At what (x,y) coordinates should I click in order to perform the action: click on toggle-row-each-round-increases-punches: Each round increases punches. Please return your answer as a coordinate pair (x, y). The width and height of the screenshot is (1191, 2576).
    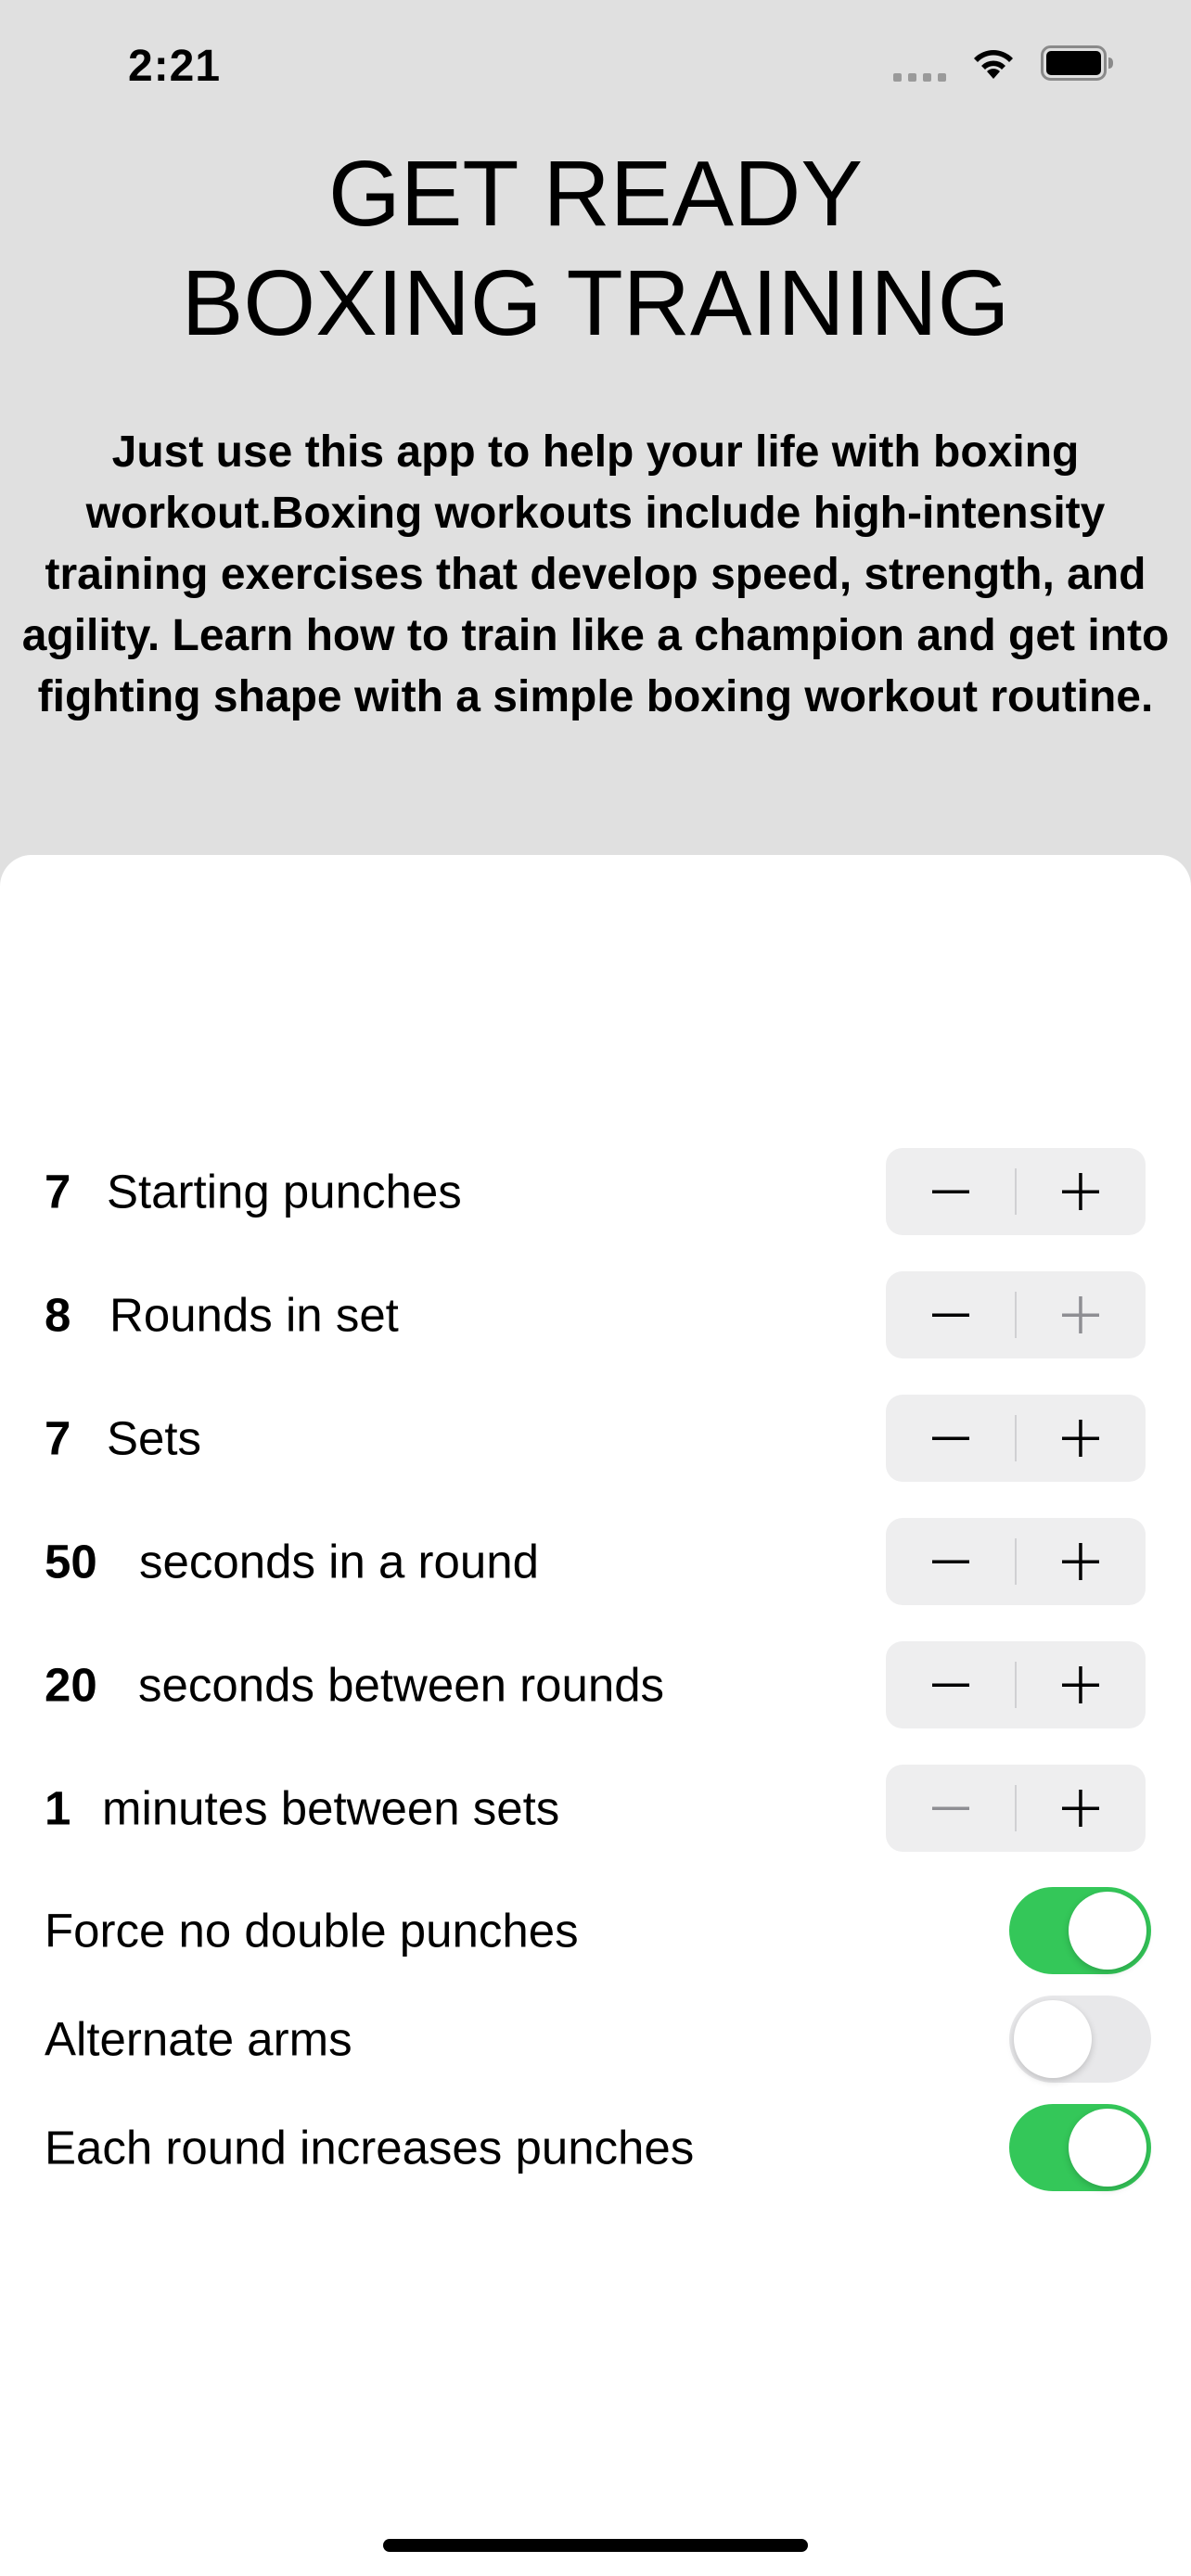
    Looking at the image, I should click on (595, 2147).